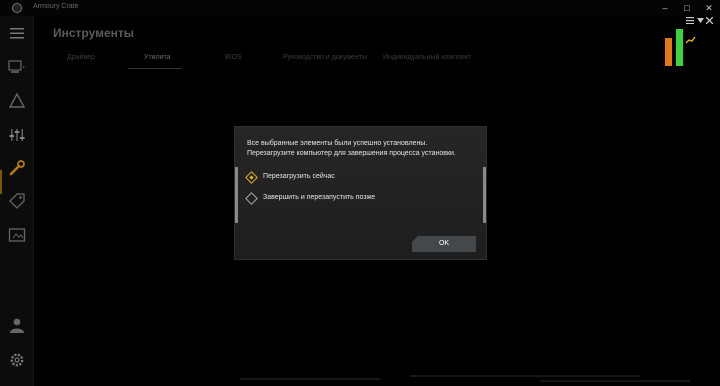  What do you see at coordinates (319, 197) in the screenshot?
I see `restart-later-label: Завершить и перезапустить позже` at bounding box center [319, 197].